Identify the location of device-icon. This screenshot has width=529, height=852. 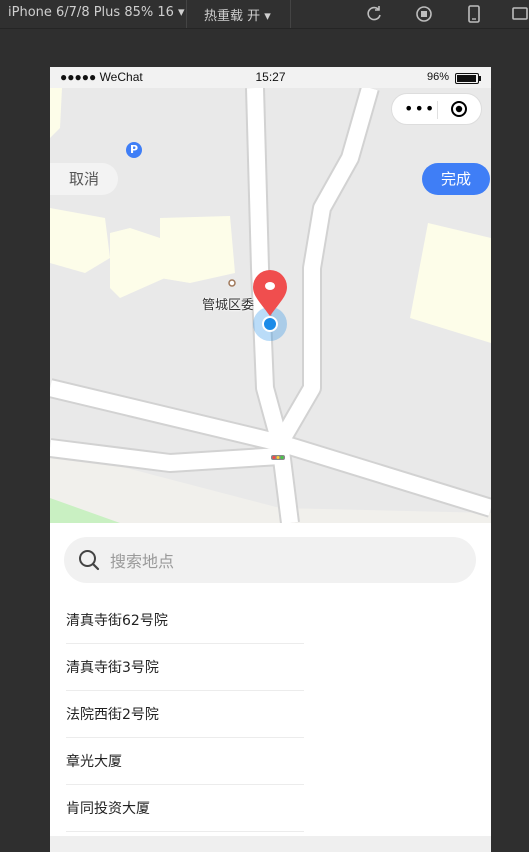
(519, 14).